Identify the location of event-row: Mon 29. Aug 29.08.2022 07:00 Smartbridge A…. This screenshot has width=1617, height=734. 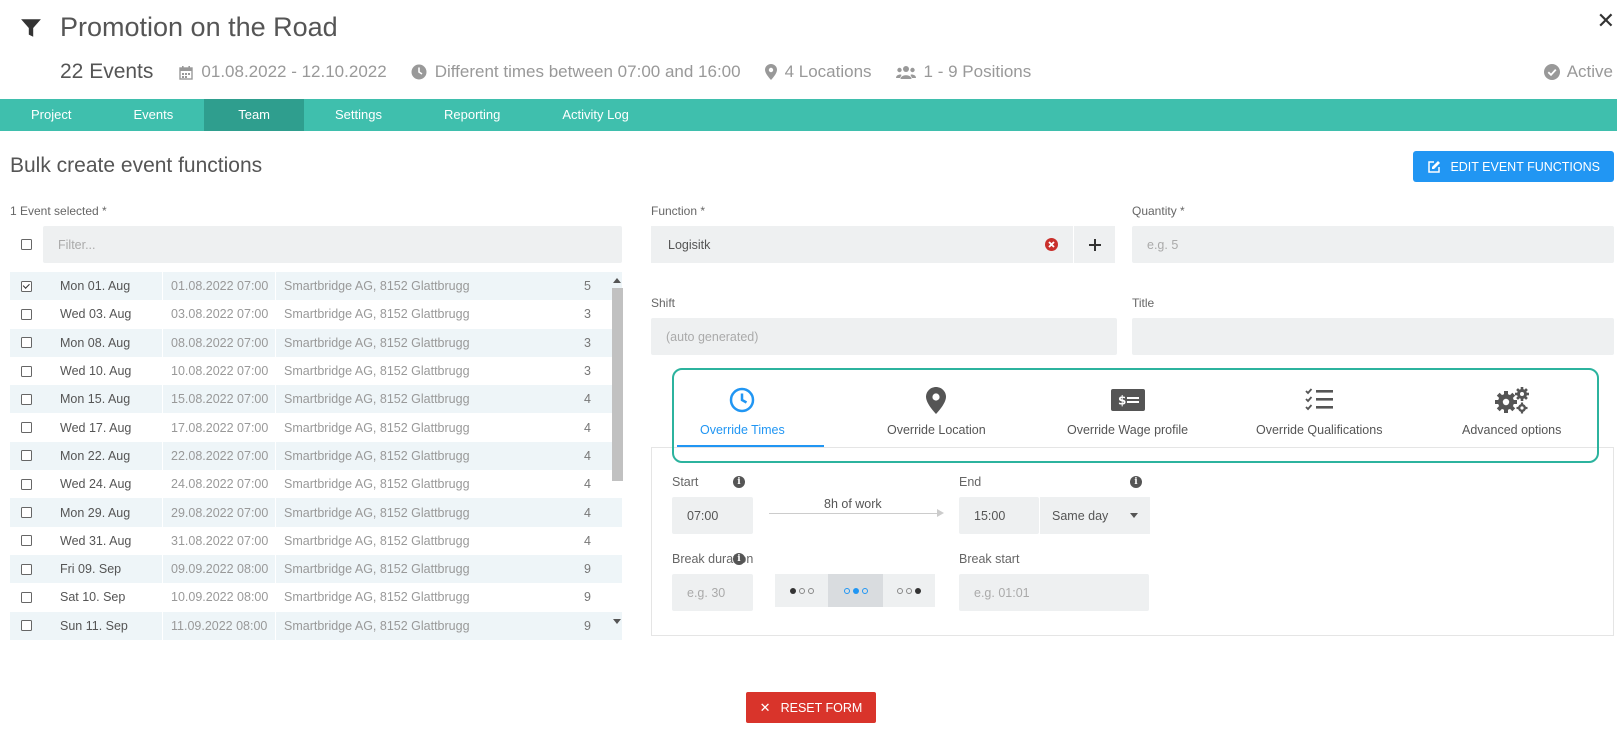
(316, 512).